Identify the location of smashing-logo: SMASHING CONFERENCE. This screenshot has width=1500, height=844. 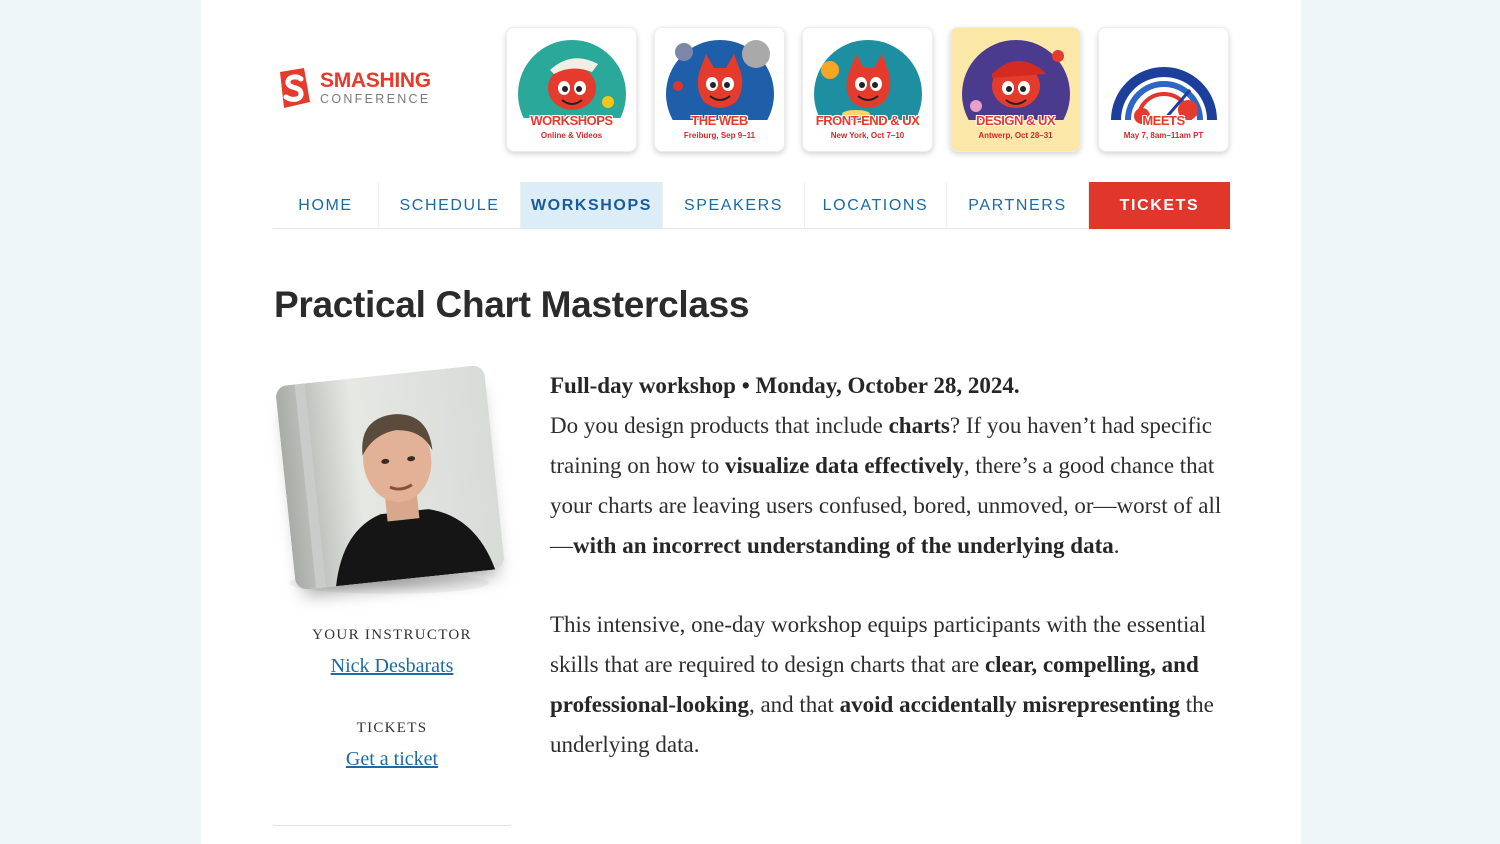
(359, 88).